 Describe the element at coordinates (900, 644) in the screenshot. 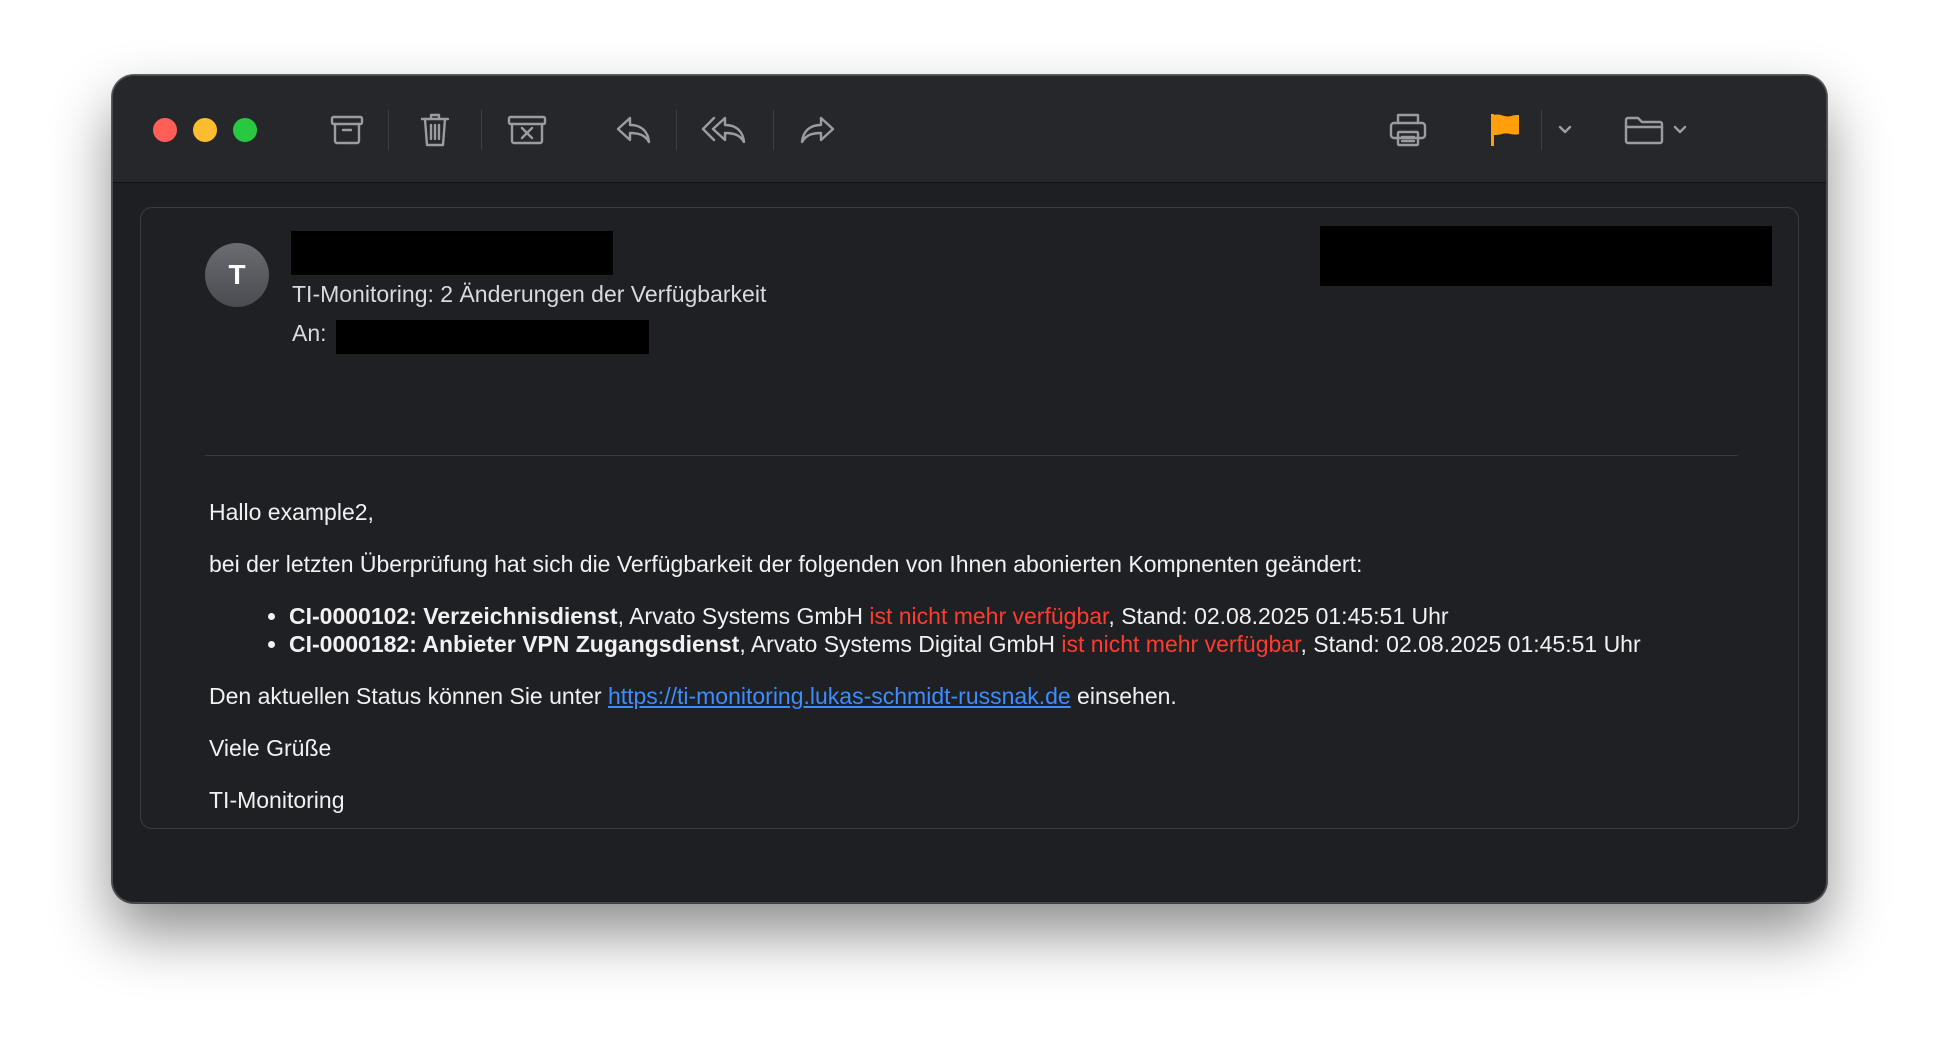

I see `provider-text: , Arvato Systems Digital GmbH` at that location.